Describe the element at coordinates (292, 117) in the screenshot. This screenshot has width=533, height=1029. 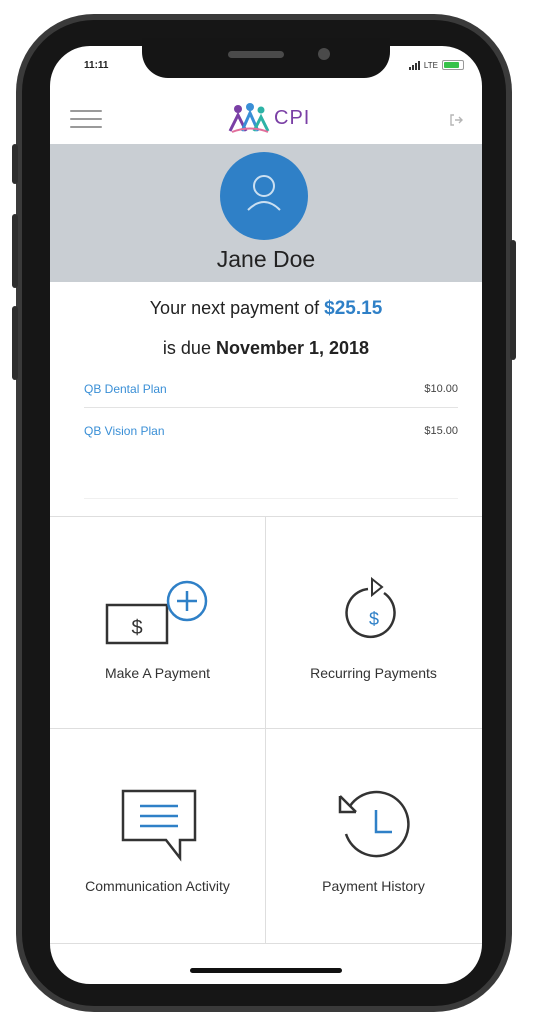
I see `logo-text: CPI` at that location.